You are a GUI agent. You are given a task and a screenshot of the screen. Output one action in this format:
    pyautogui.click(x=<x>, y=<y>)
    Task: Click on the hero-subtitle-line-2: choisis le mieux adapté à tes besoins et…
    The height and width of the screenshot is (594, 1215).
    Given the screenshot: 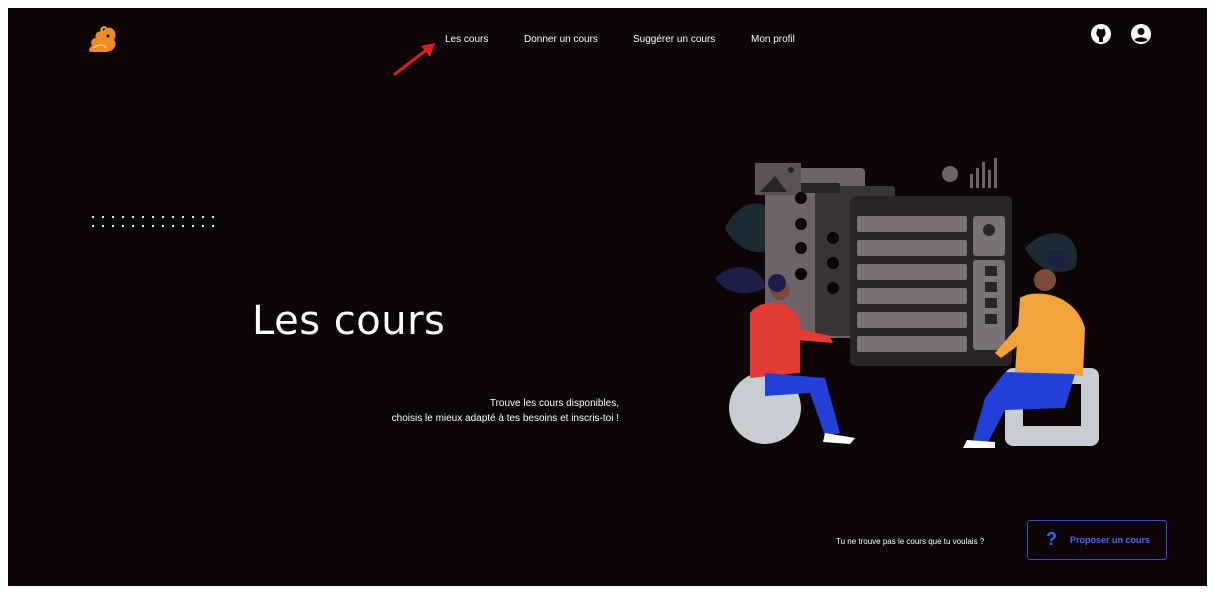 What is the action you would take?
    pyautogui.click(x=505, y=418)
    